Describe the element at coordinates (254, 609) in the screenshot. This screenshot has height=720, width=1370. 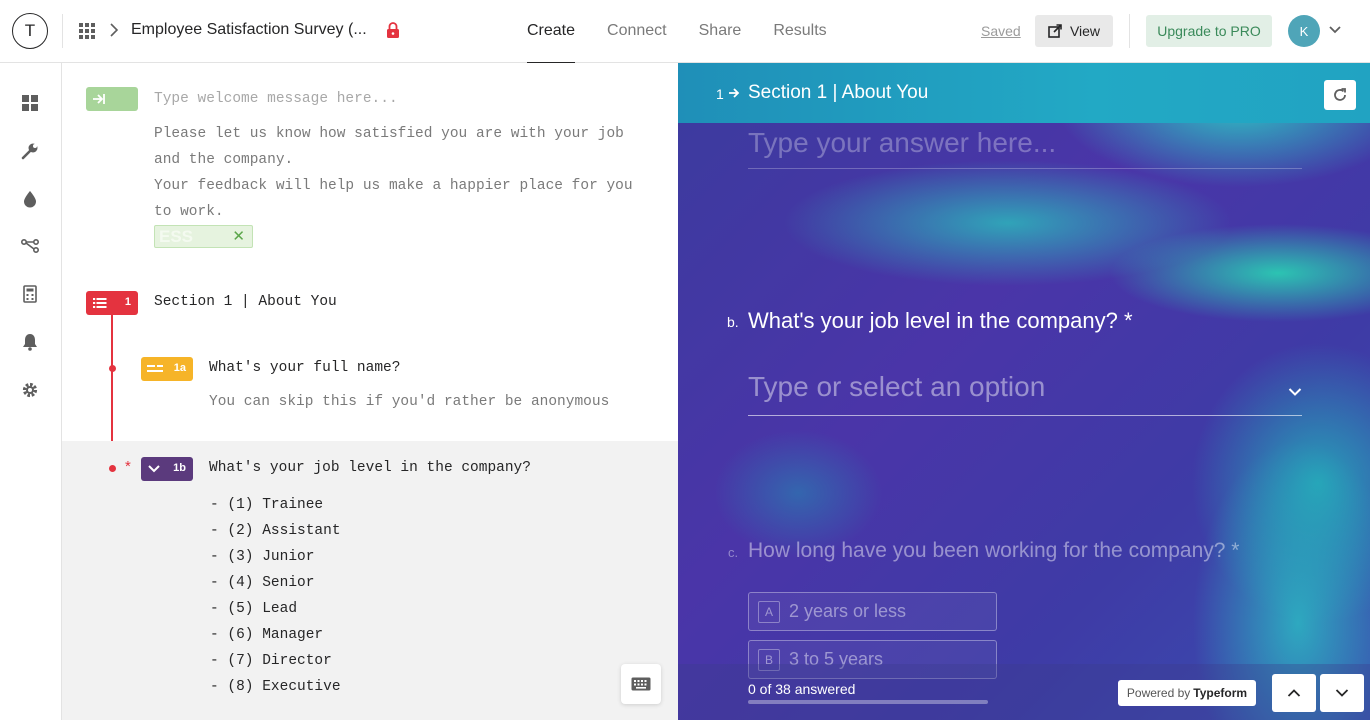
I see `dropdown-option: - (5) Lead` at that location.